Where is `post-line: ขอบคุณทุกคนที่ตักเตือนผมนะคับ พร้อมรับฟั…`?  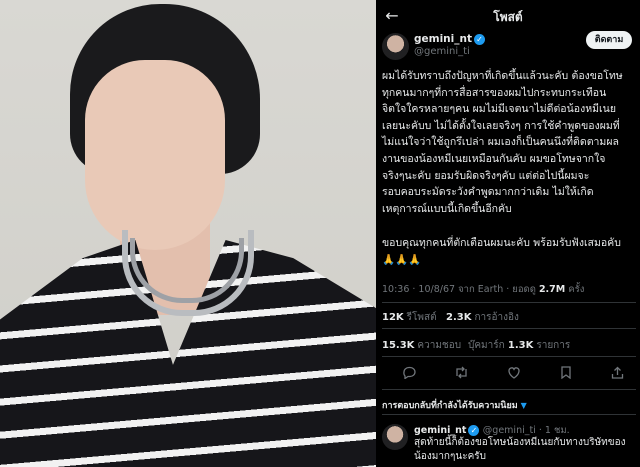
post-line: ขอบคุณทุกคนที่ตักเตือนผมนะคับ พร้อมรับฟั… is located at coordinates (501, 243).